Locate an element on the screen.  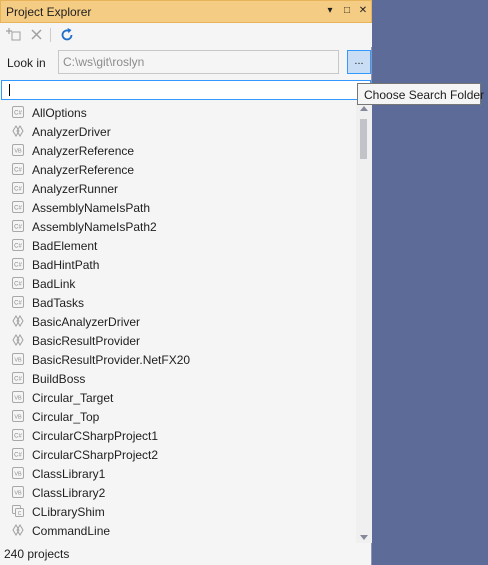
title-bar: Project Explorer ▾ □ ✕ is located at coordinates (186, 11).